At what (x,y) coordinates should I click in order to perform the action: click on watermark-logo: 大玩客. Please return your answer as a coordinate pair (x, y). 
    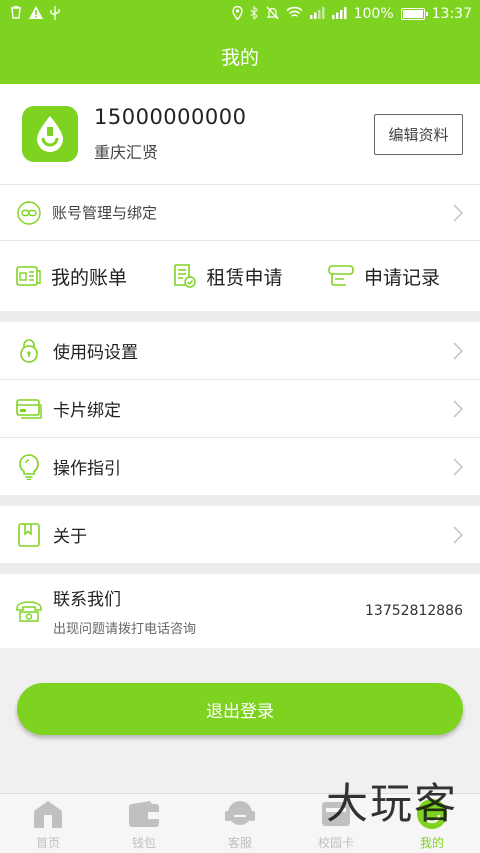
    Looking at the image, I should click on (391, 803).